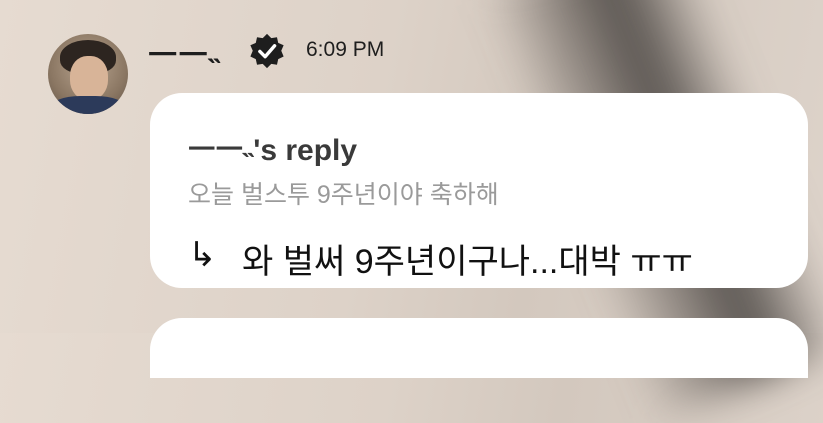 The image size is (823, 423). I want to click on reply-arrow-icon: ↳, so click(202, 255).